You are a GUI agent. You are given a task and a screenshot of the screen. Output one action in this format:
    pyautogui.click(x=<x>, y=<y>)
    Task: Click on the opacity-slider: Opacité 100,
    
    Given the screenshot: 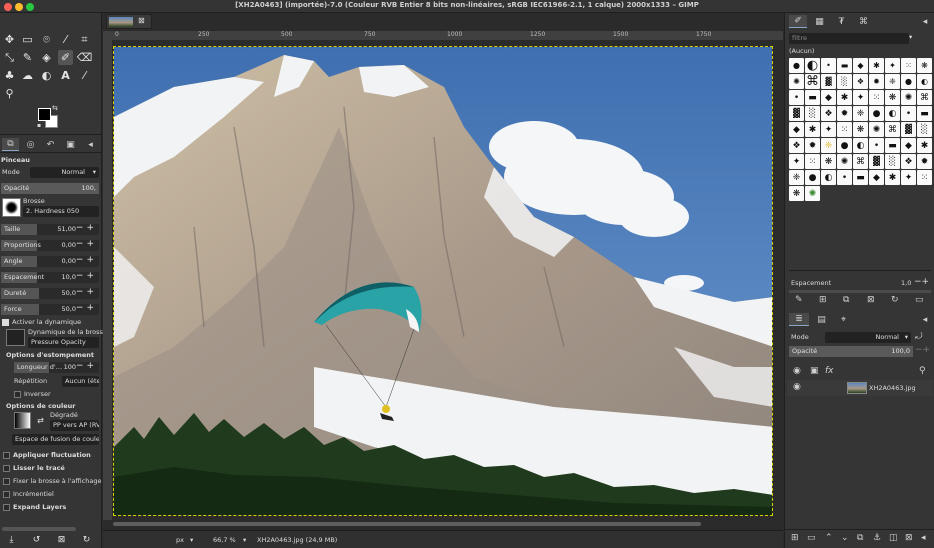 What is the action you would take?
    pyautogui.click(x=50, y=188)
    